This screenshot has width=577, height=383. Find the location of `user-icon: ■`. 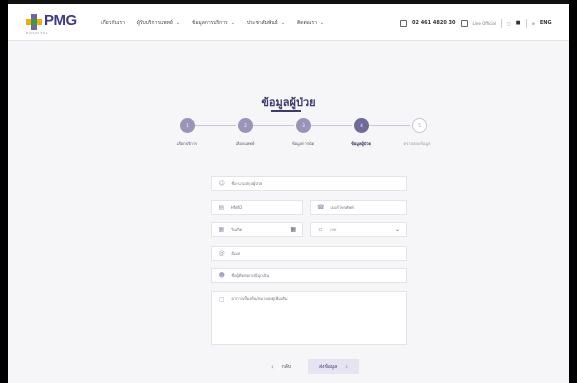

user-icon: ■ is located at coordinates (518, 23).